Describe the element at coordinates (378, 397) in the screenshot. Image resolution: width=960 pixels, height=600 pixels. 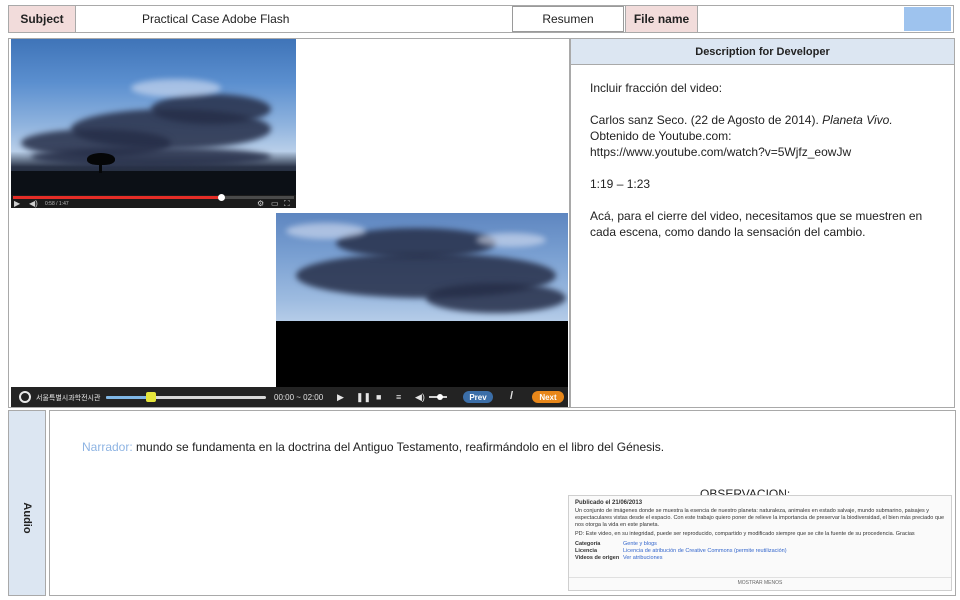
I see `stop-button: ■` at that location.